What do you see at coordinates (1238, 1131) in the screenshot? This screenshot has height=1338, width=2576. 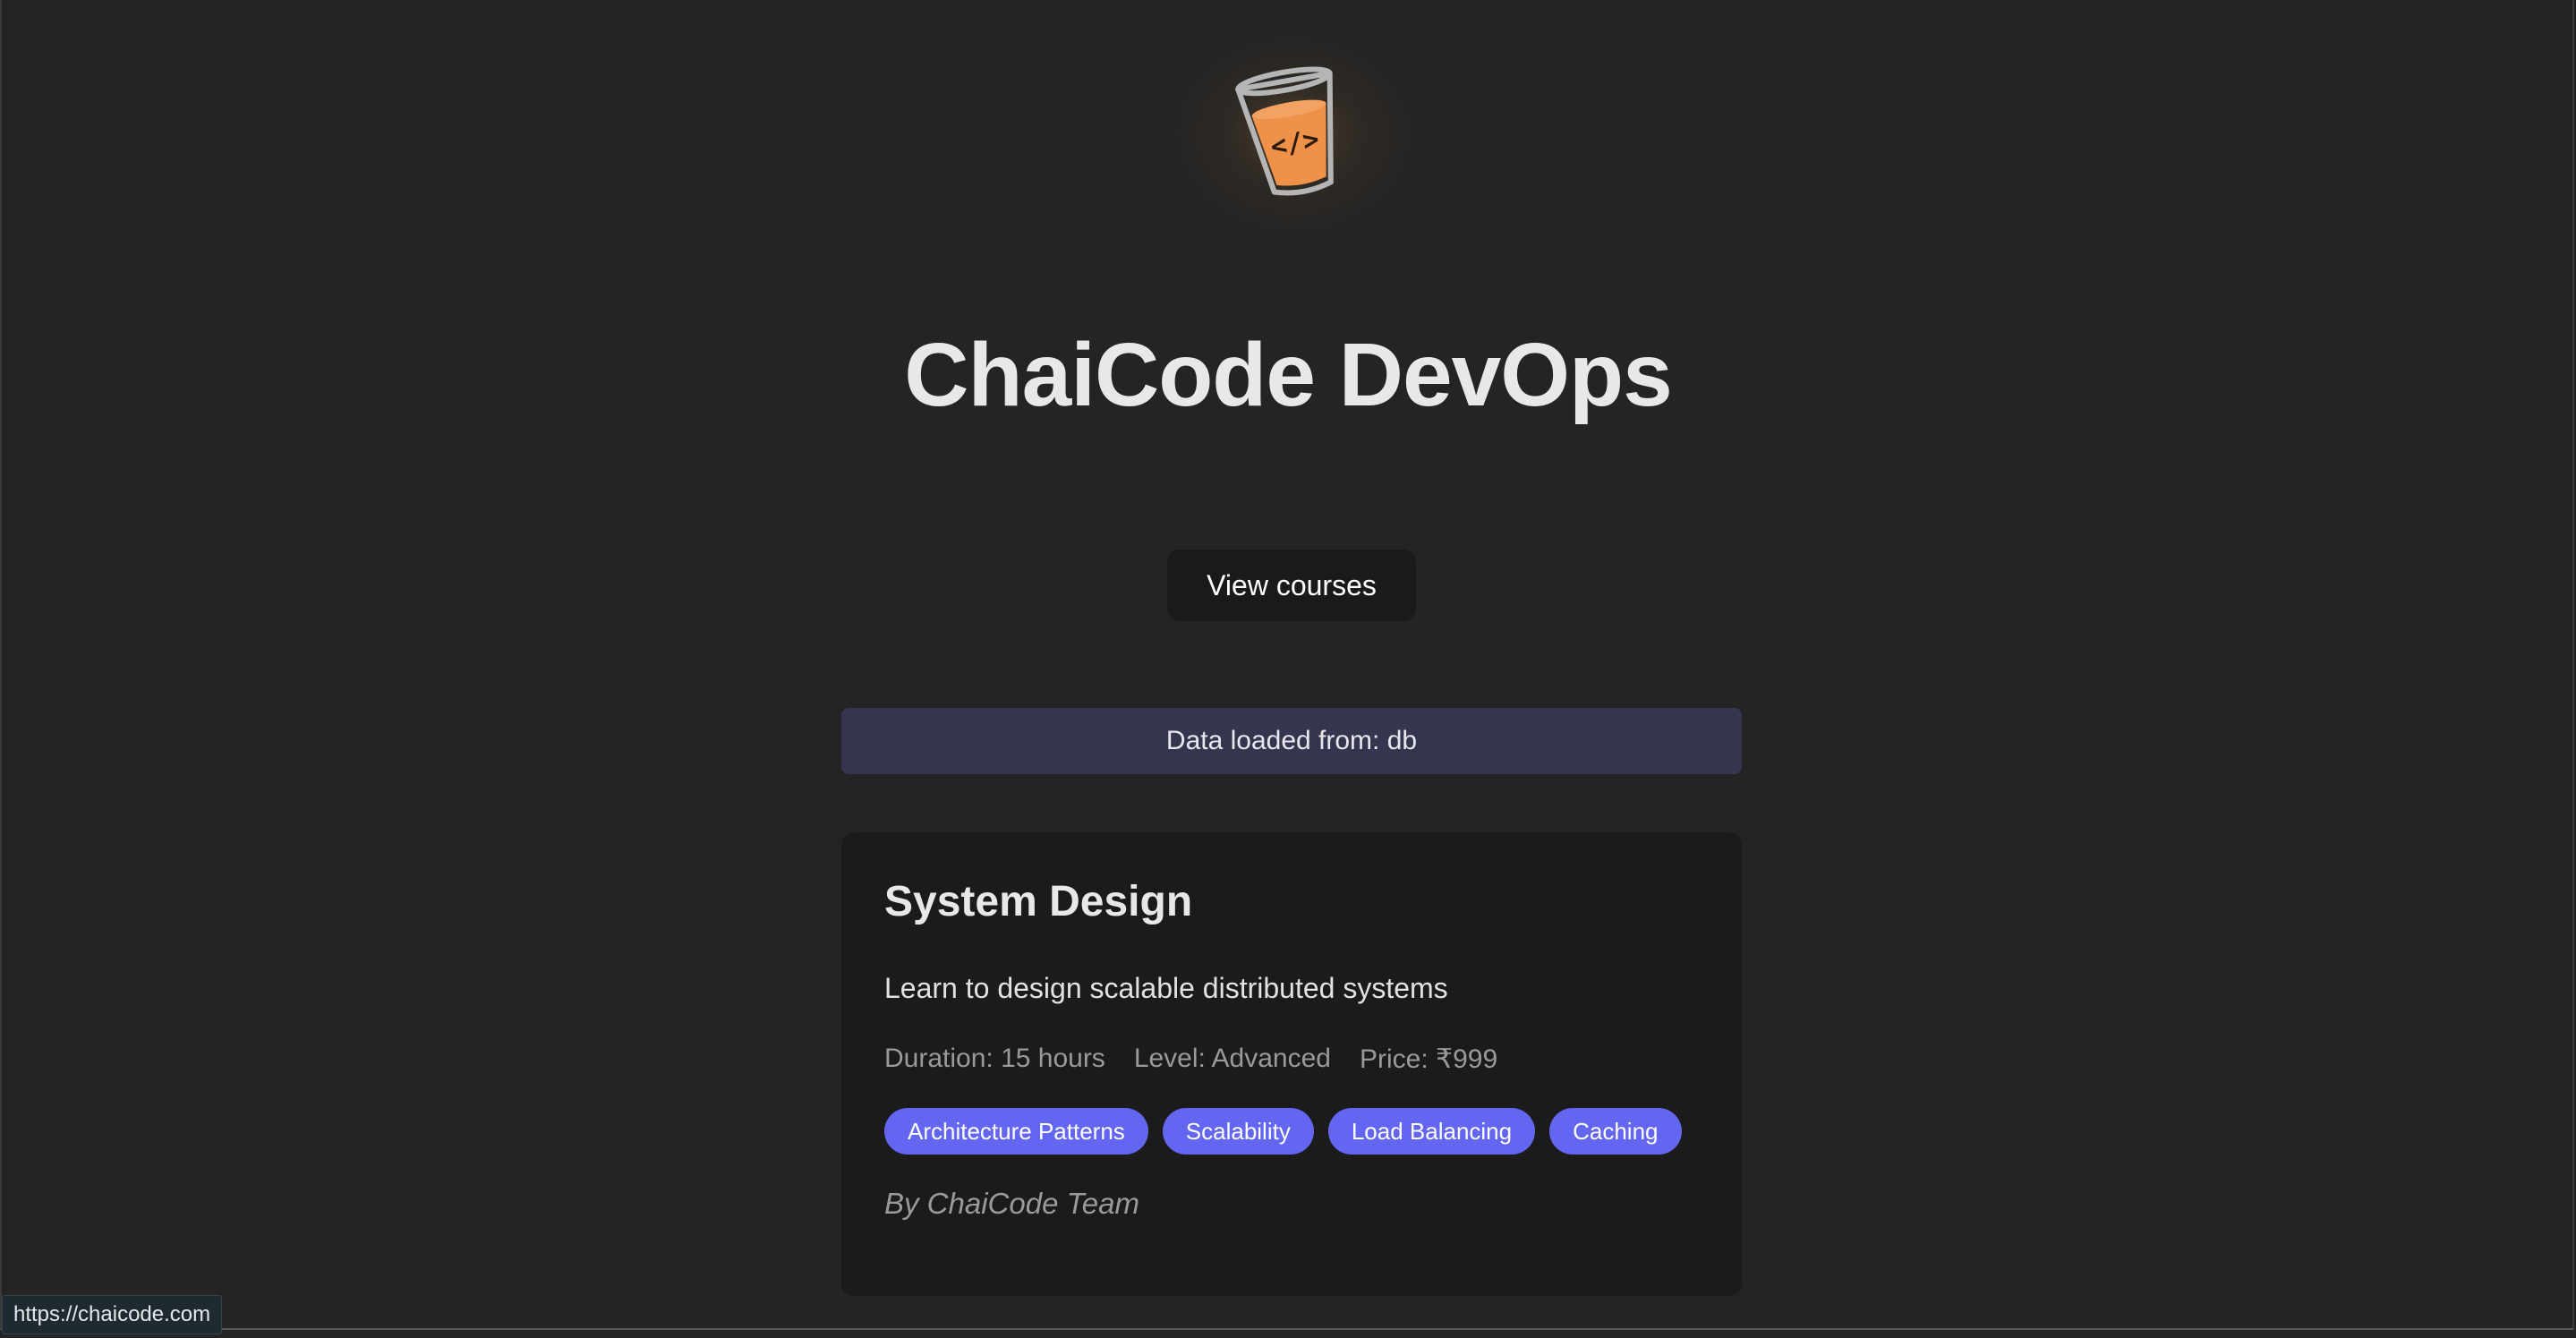 I see `course-tag: Scalability` at bounding box center [1238, 1131].